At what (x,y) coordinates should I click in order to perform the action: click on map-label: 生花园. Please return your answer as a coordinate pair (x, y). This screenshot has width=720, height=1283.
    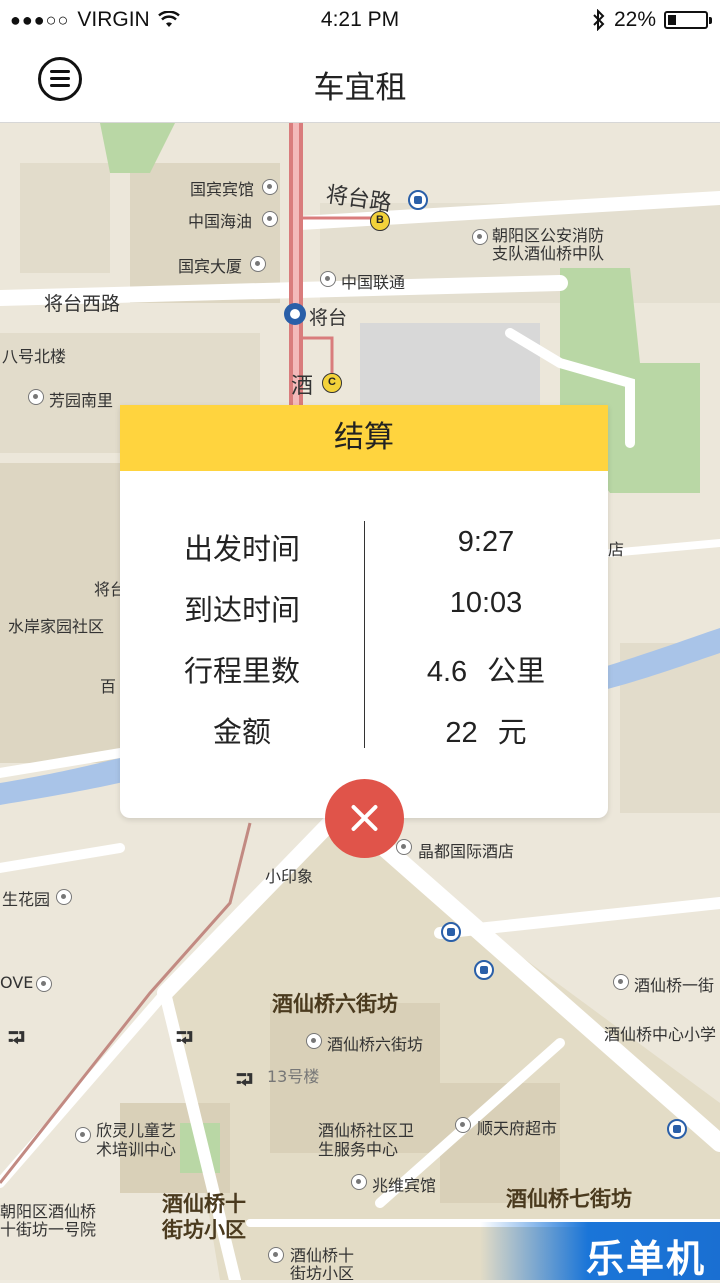
    Looking at the image, I should click on (26, 899).